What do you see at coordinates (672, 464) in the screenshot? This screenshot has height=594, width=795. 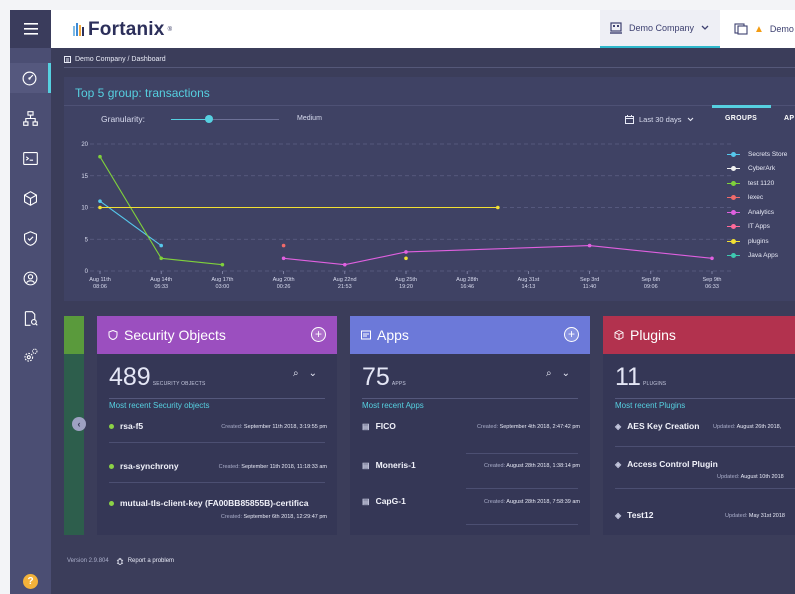 I see `item-name: Access Control Plugin` at bounding box center [672, 464].